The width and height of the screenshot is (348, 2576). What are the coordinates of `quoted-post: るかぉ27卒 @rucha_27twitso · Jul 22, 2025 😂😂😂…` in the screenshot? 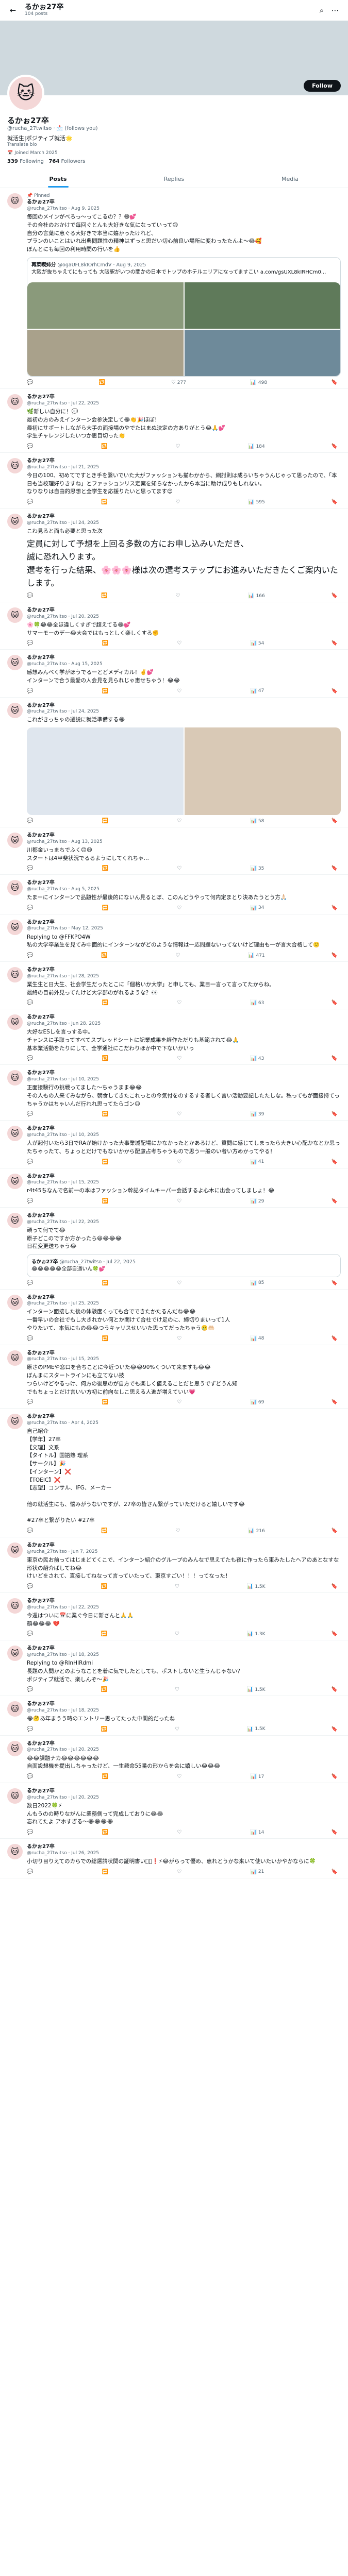 It's located at (184, 1265).